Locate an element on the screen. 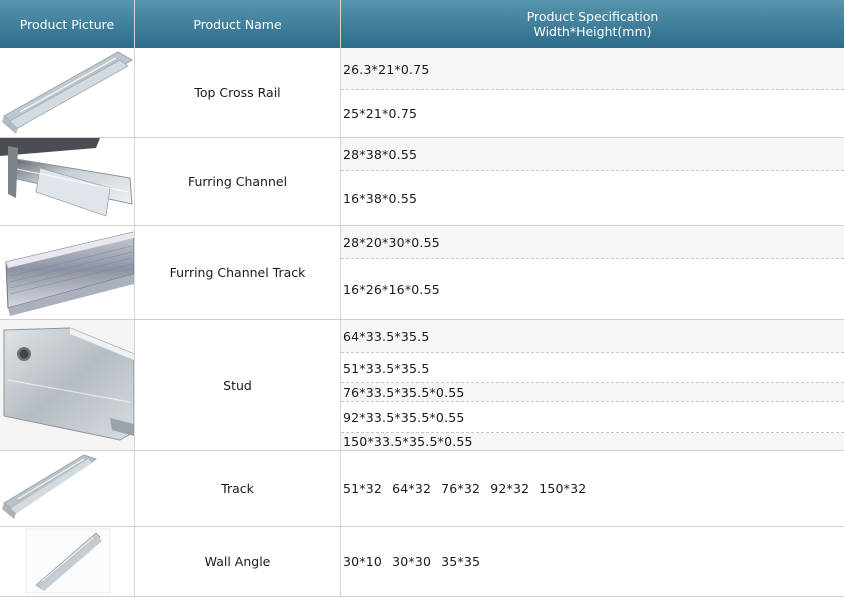 The image size is (844, 597). product-name-label: Wall Angle is located at coordinates (237, 561).